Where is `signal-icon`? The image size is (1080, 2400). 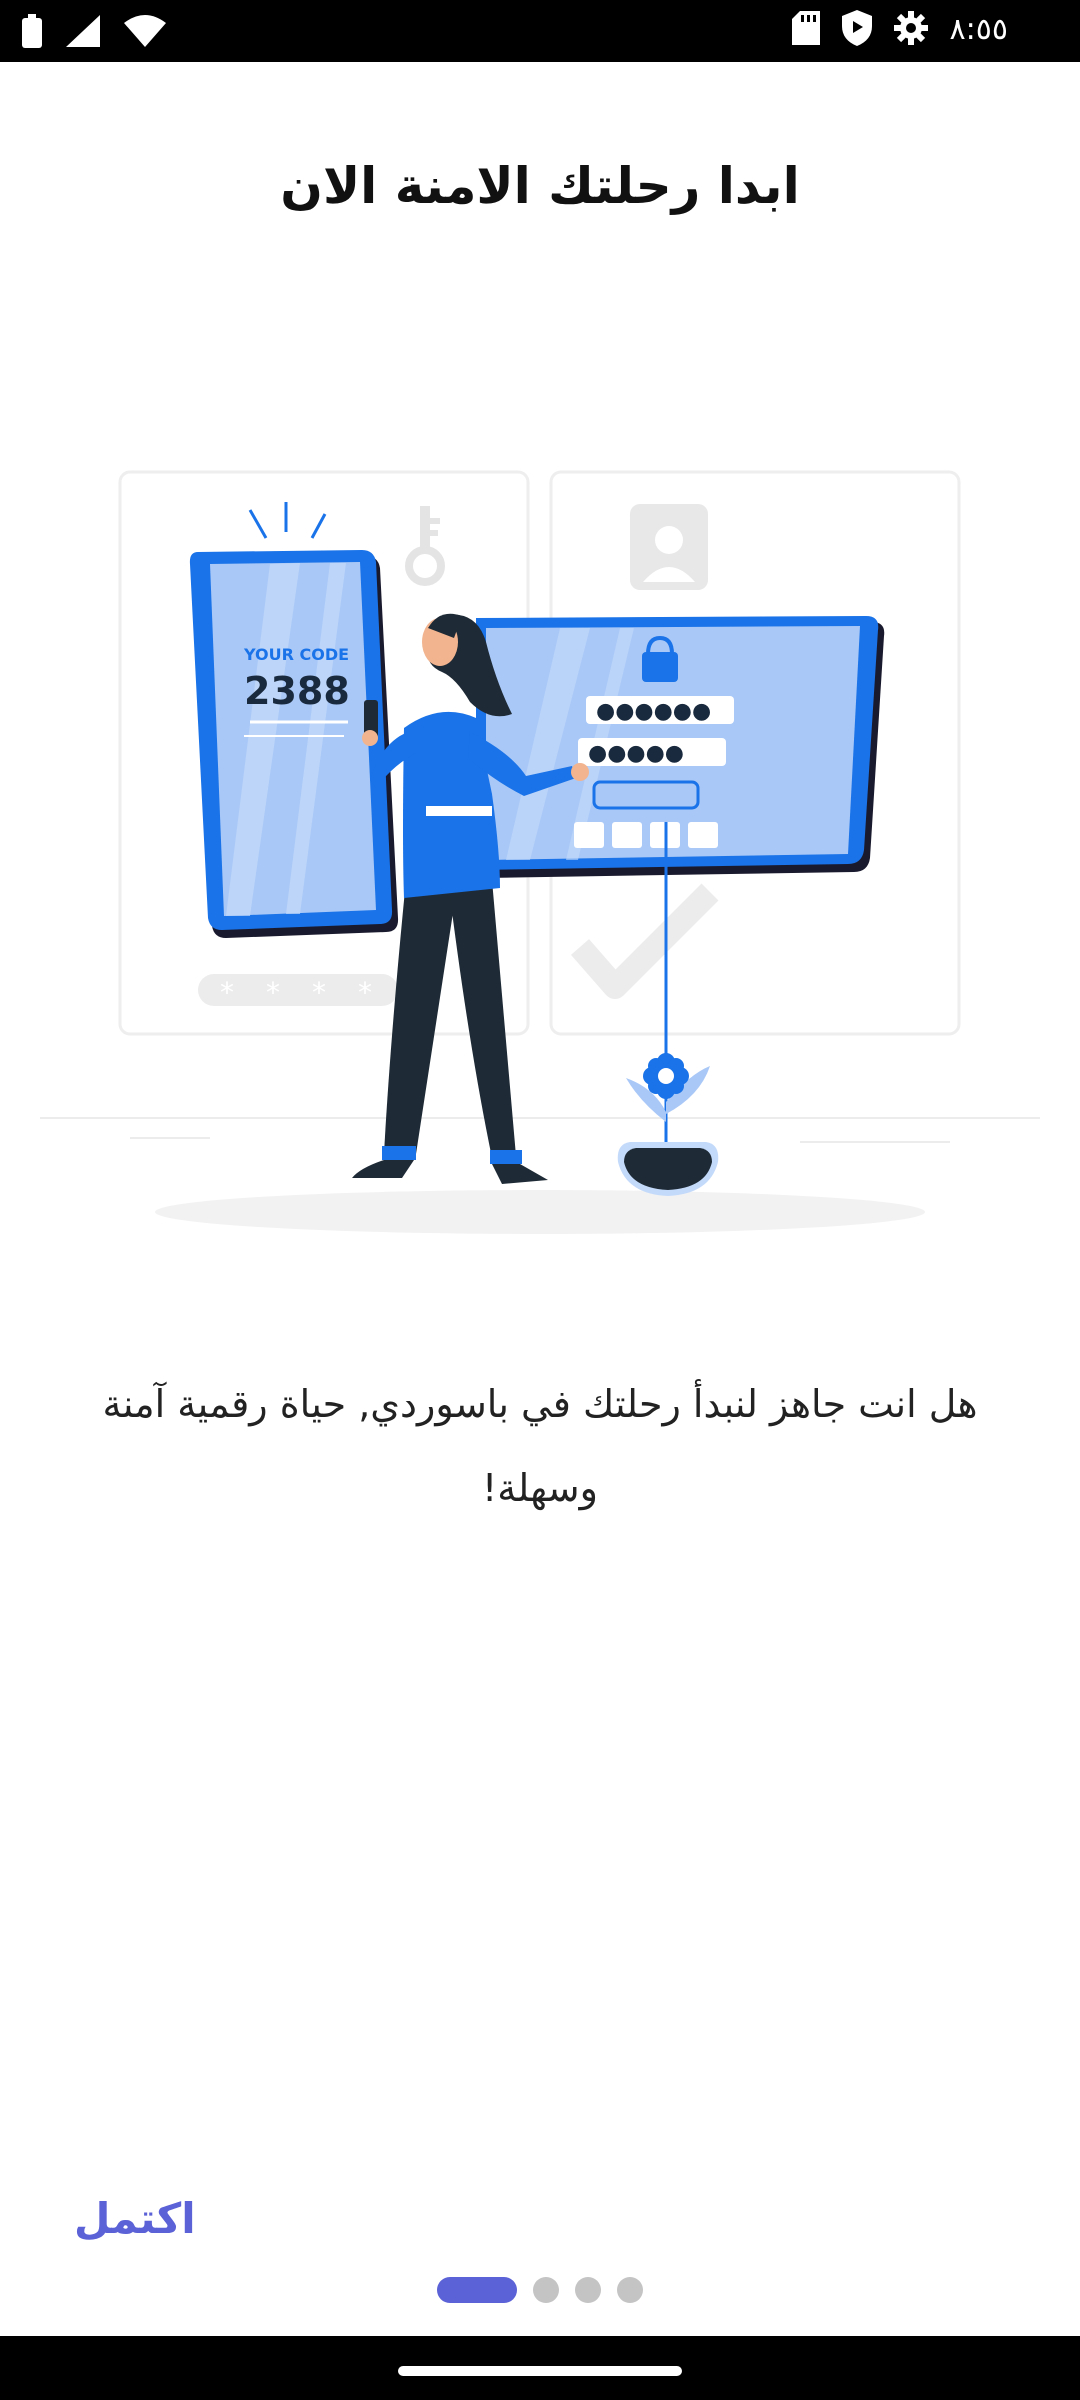 signal-icon is located at coordinates (83, 33).